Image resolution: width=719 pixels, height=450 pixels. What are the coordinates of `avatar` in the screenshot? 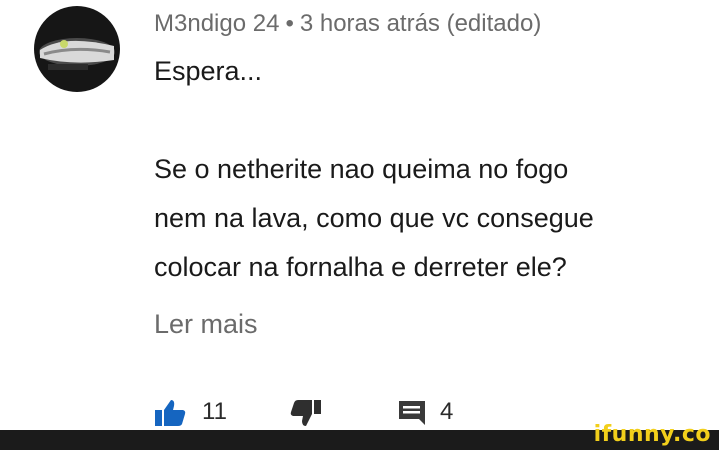 It's located at (77, 49).